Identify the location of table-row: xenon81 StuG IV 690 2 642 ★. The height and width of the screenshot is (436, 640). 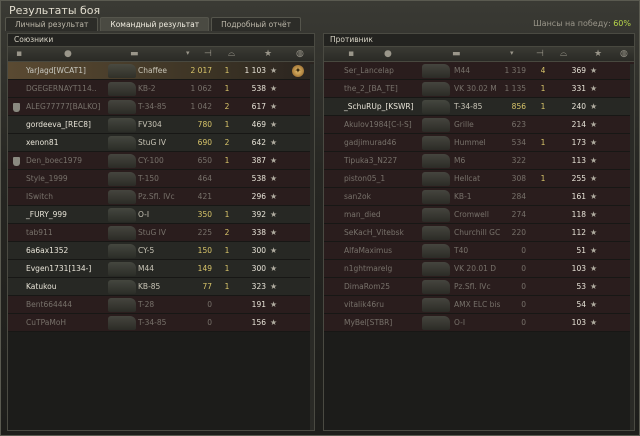
(161, 143).